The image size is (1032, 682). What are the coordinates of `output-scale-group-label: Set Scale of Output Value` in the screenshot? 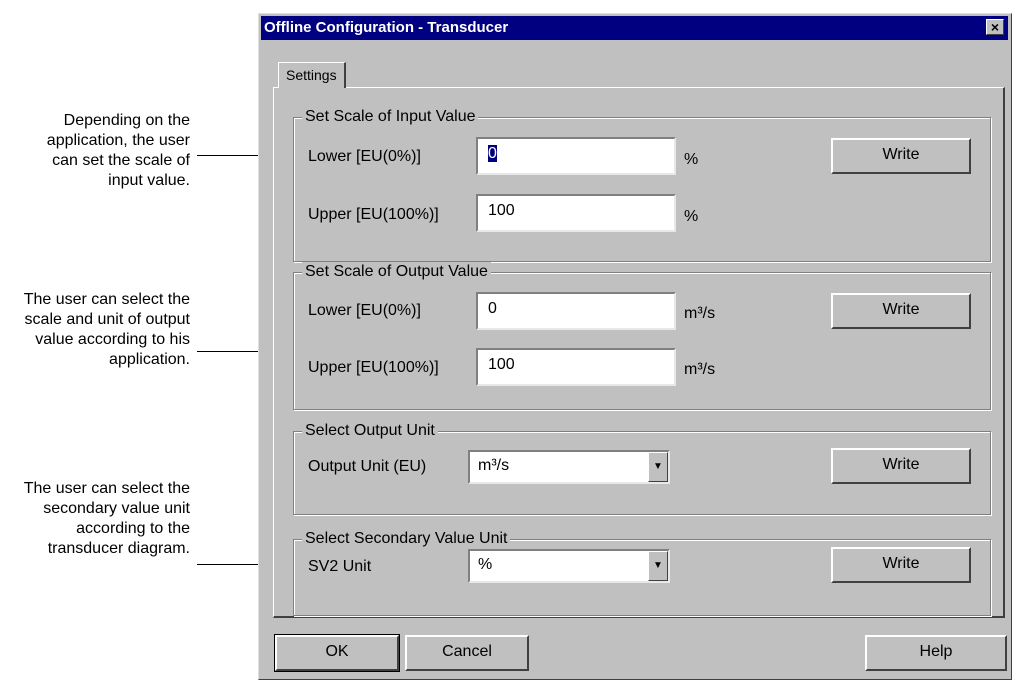 It's located at (396, 272).